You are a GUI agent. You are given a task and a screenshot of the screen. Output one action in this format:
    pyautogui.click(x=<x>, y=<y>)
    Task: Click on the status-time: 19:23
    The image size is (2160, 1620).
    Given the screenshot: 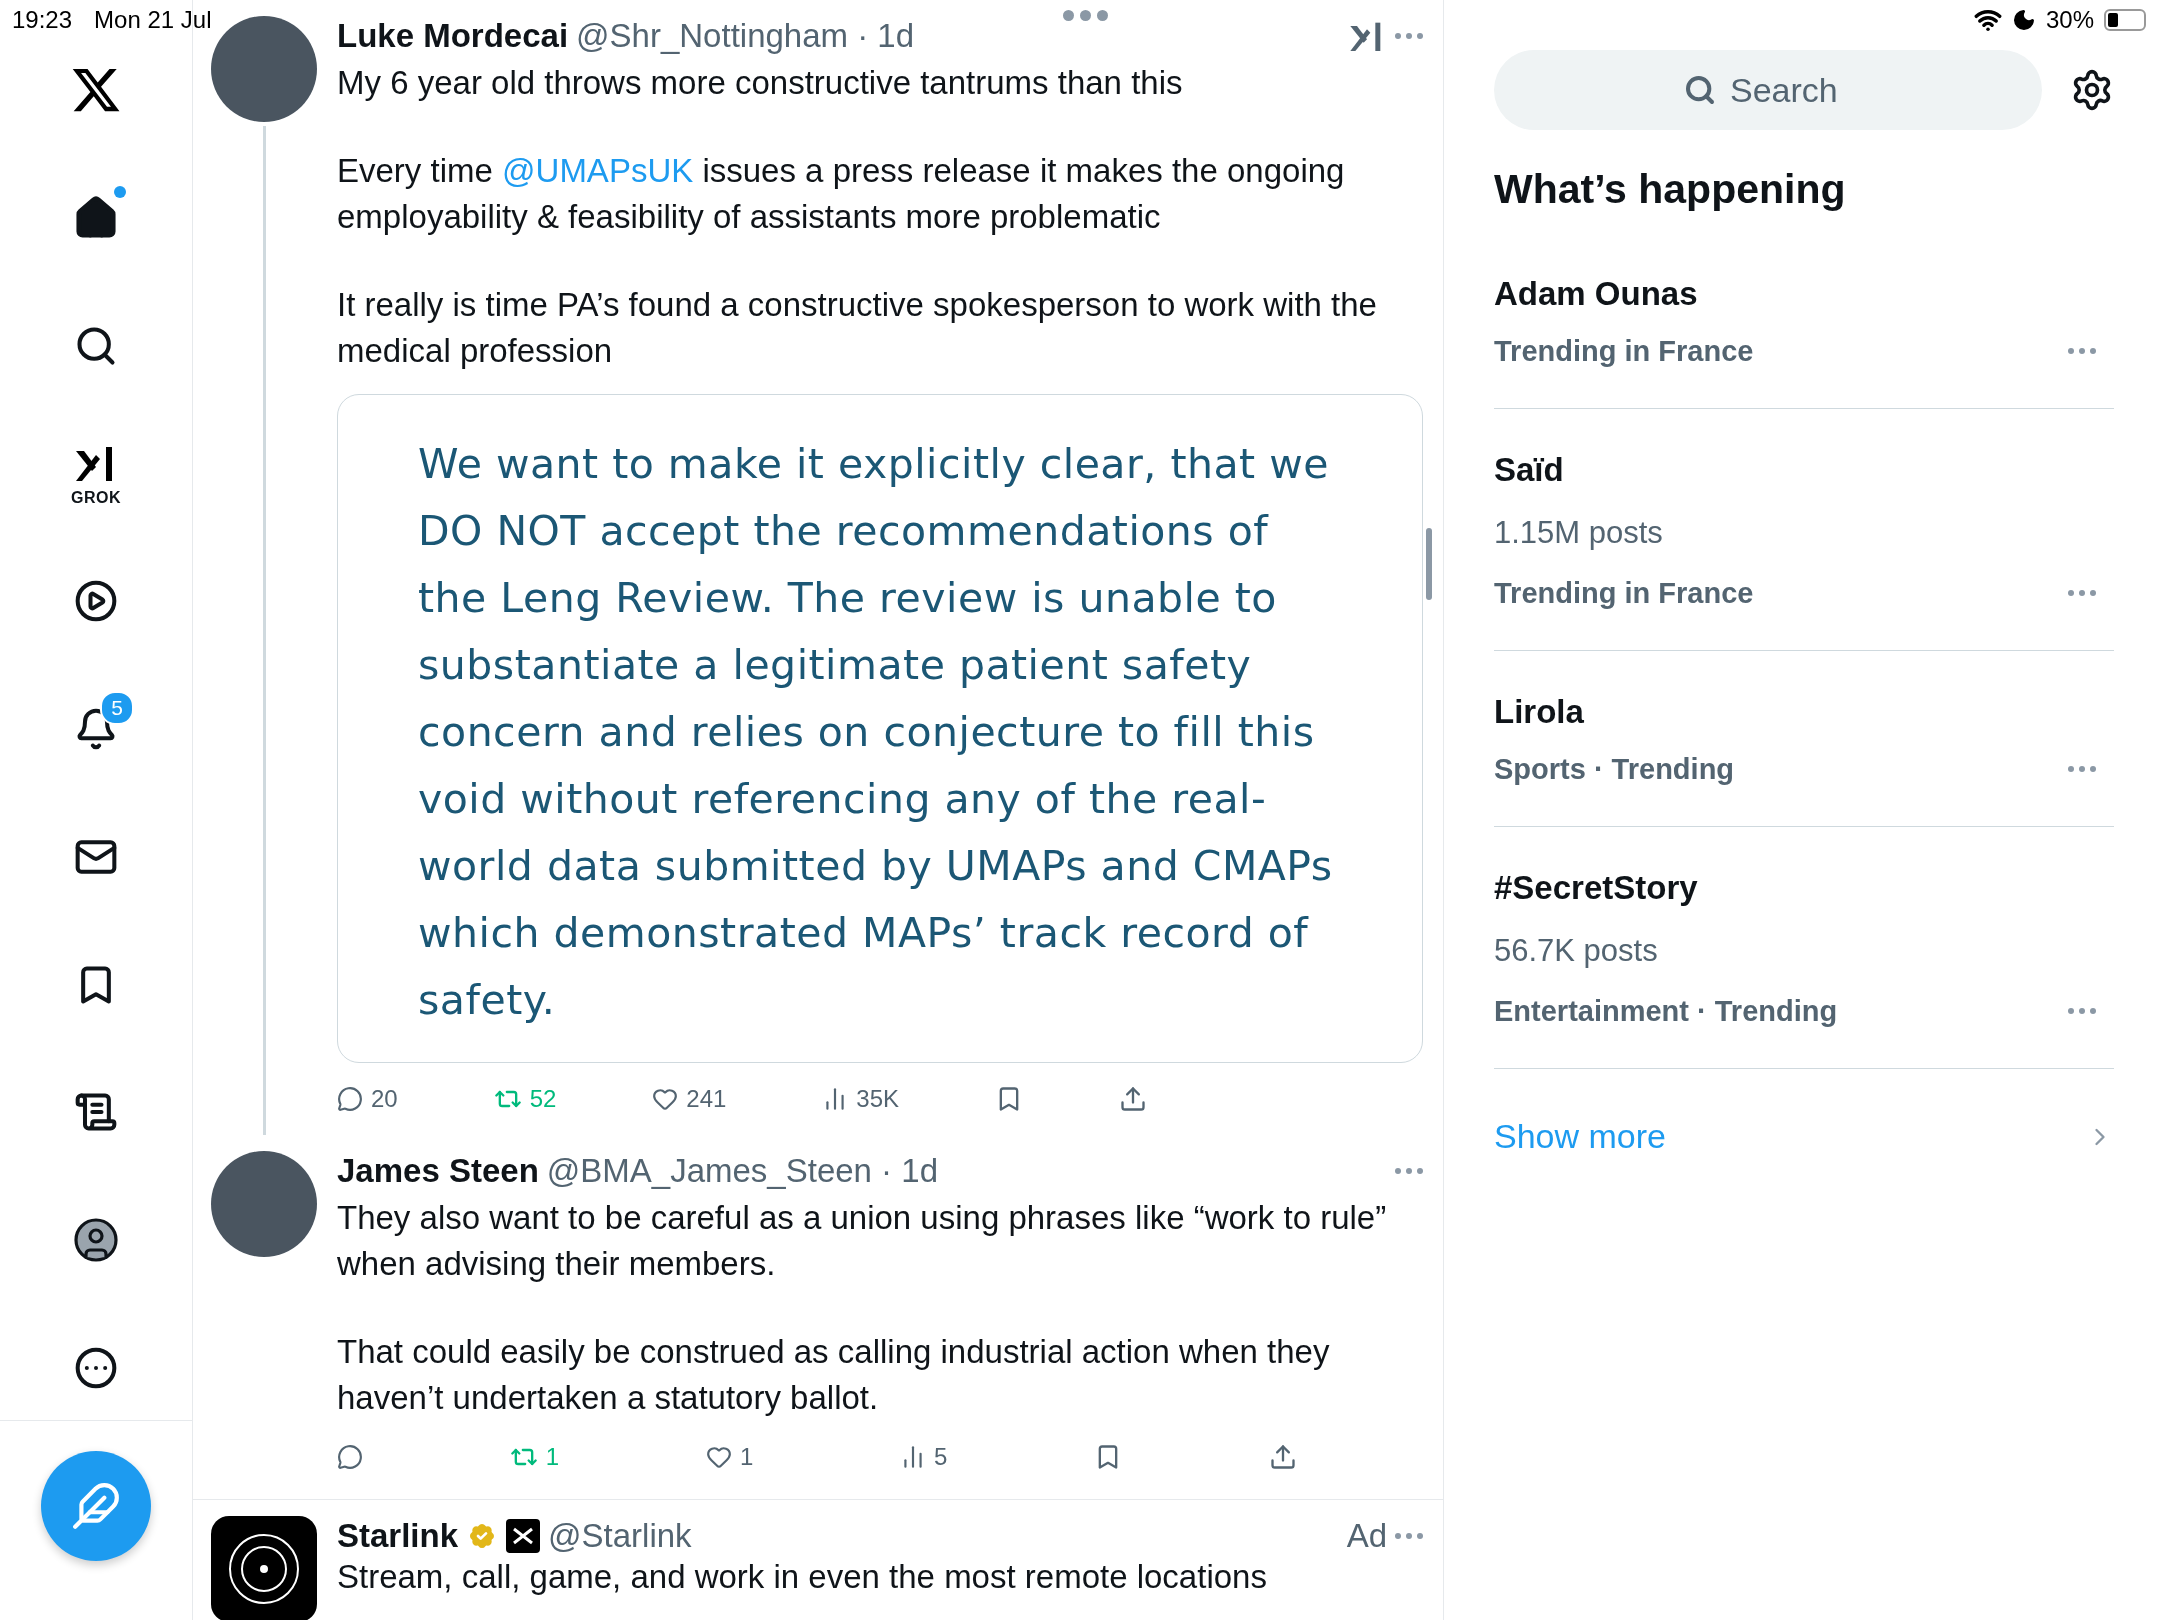 What is the action you would take?
    pyautogui.click(x=42, y=20)
    